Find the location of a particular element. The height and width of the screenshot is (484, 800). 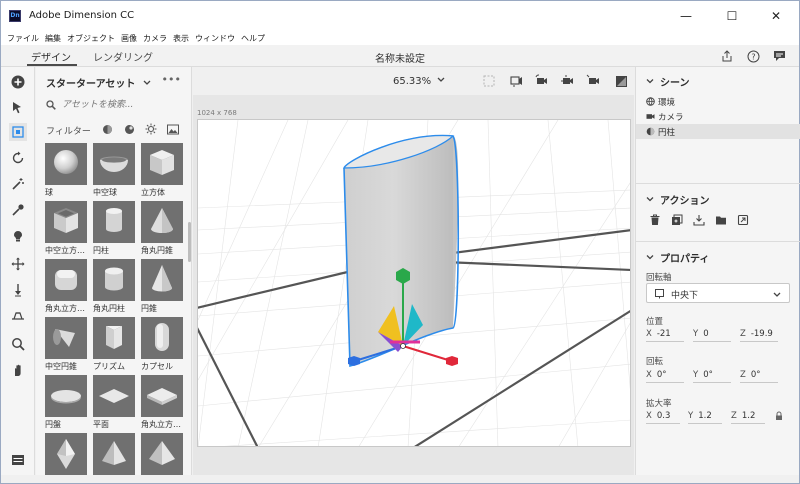

pivot-value: 中央下 is located at coordinates (685, 296).